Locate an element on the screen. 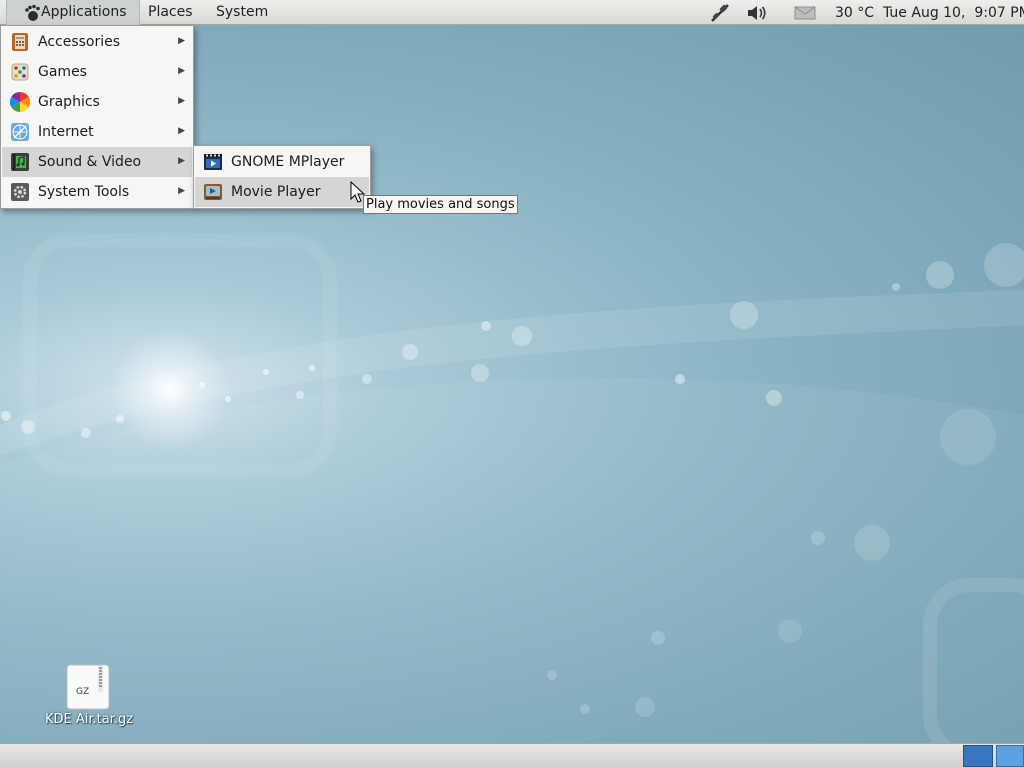 This screenshot has width=1024, height=768. archive-badge-text: GZ is located at coordinates (82, 692).